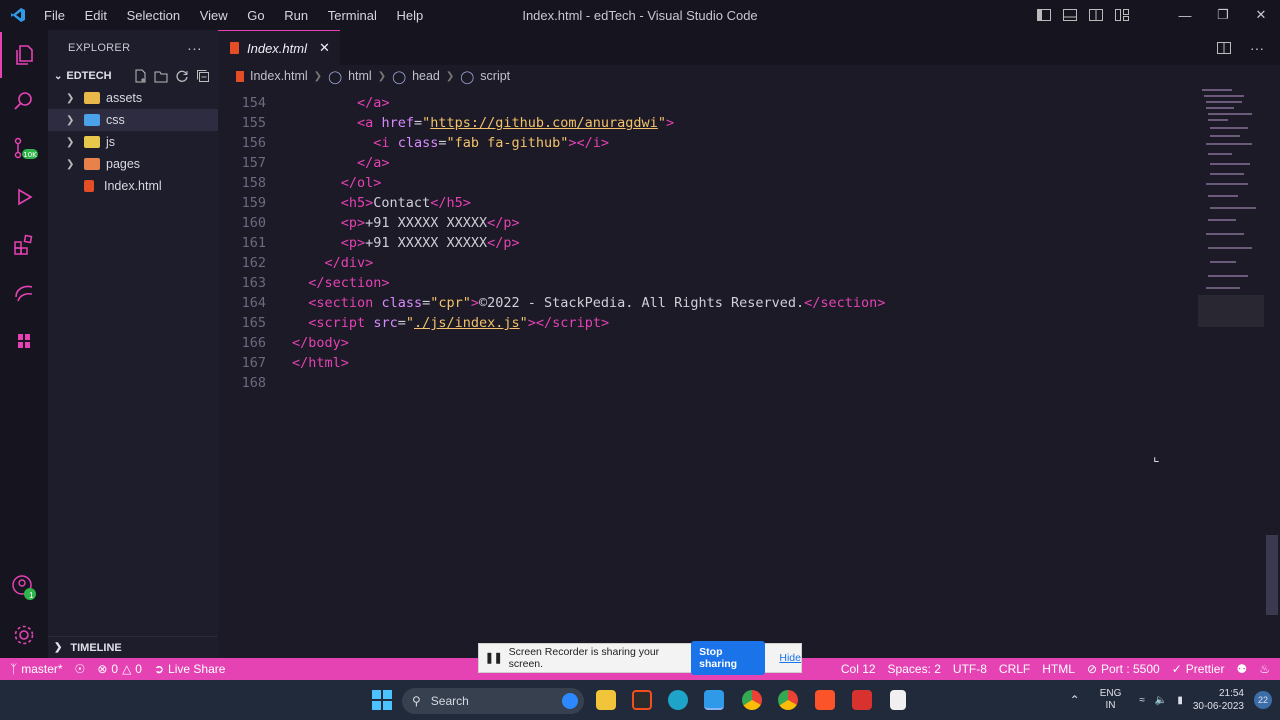  Describe the element at coordinates (728, 658) in the screenshot. I see `stop-sharing-button: Stop sharing` at that location.